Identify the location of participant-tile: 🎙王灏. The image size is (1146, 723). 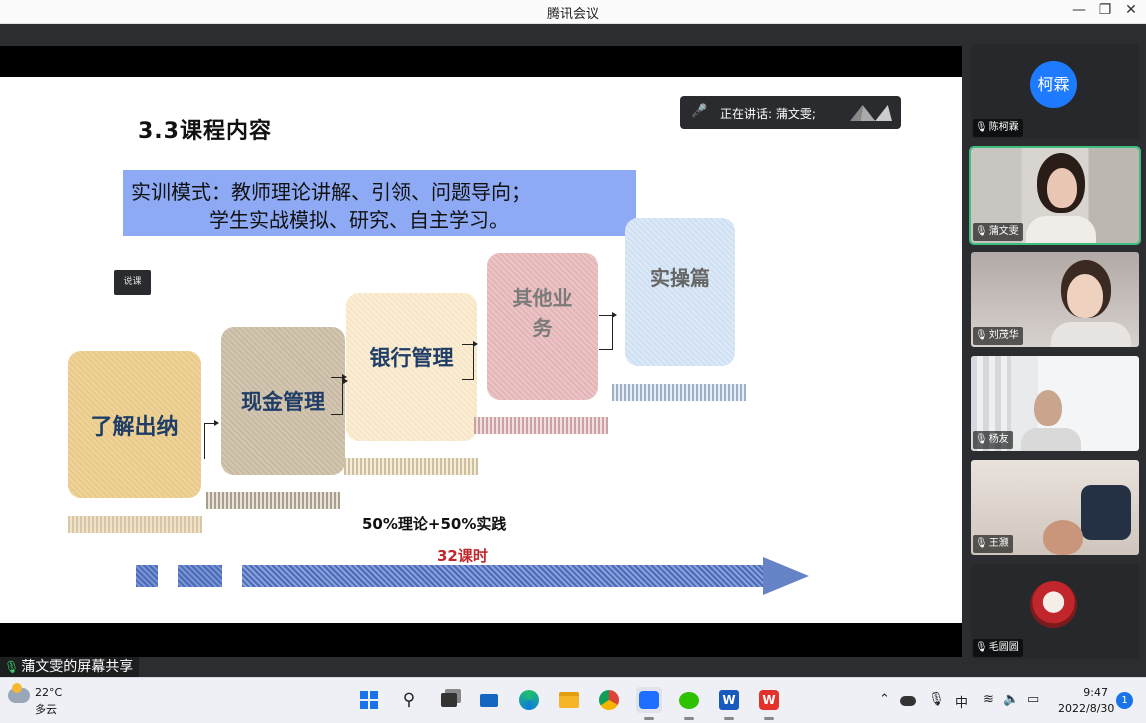
(1055, 507).